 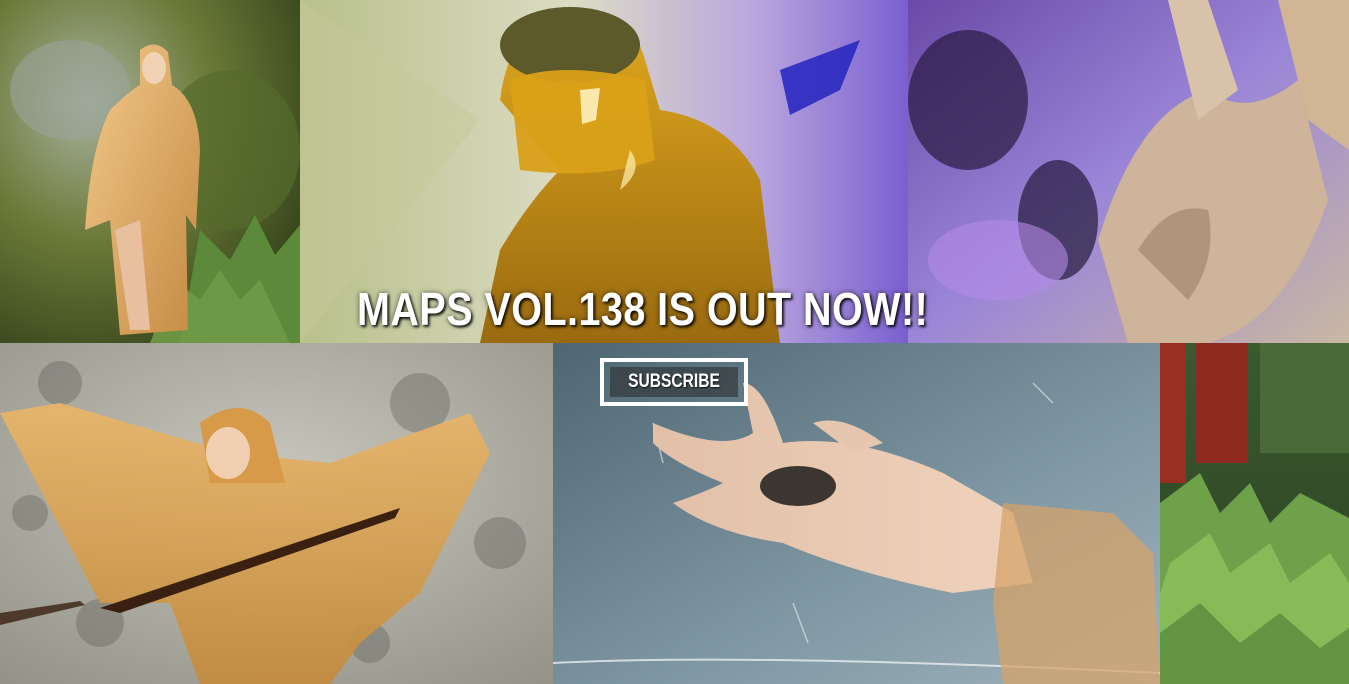 I want to click on subscribe-button: SUBSCRIBE, so click(x=674, y=382).